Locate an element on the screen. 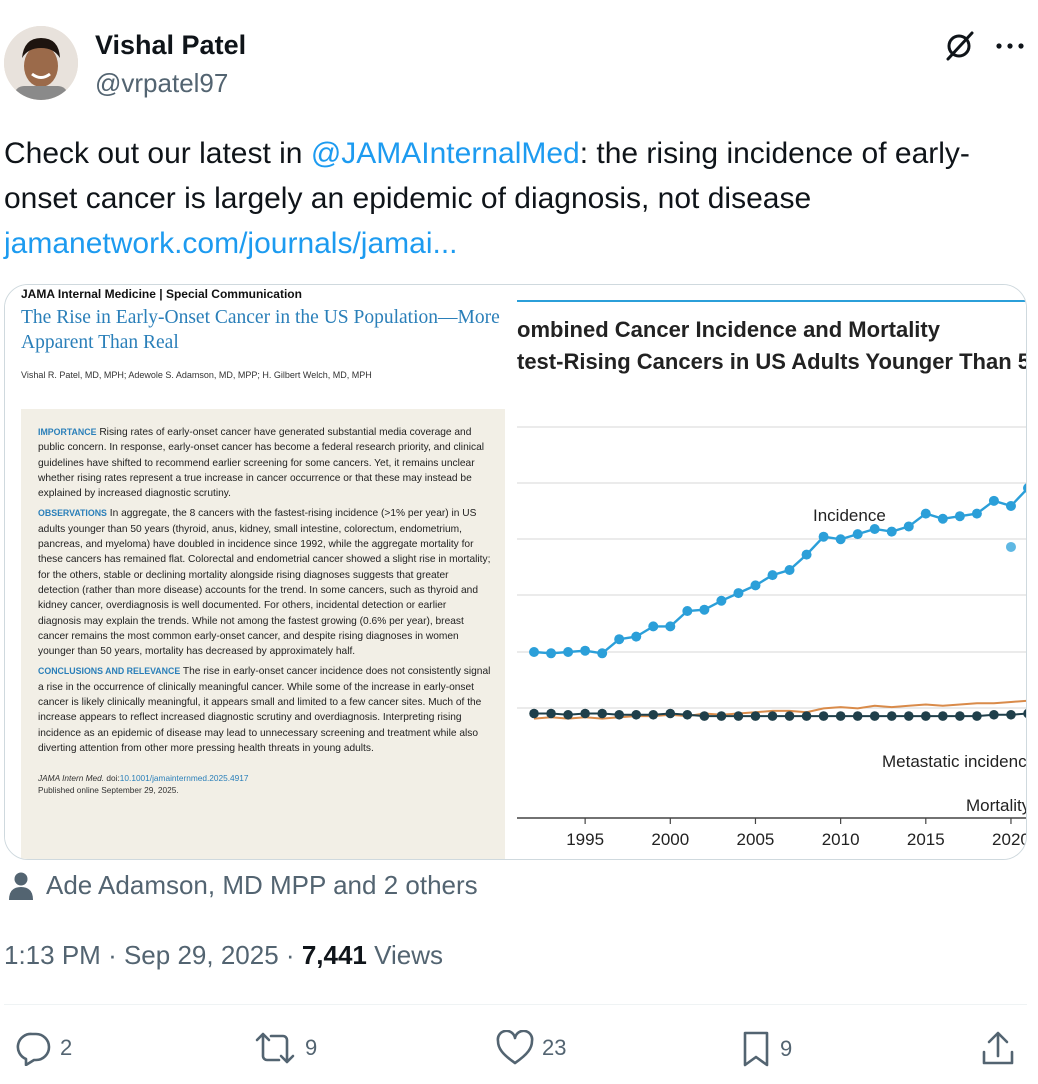 The width and height of the screenshot is (1038, 1084). tweet-date: Sep 29, 2025 is located at coordinates (201, 955).